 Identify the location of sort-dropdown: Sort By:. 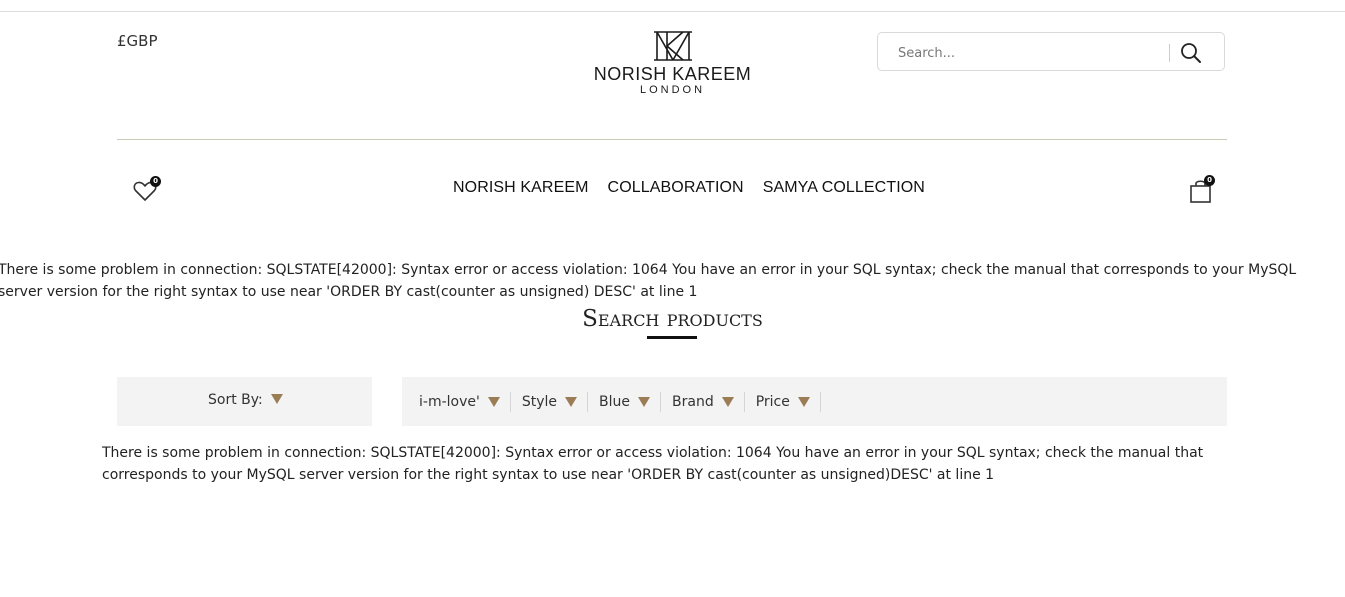
(245, 400).